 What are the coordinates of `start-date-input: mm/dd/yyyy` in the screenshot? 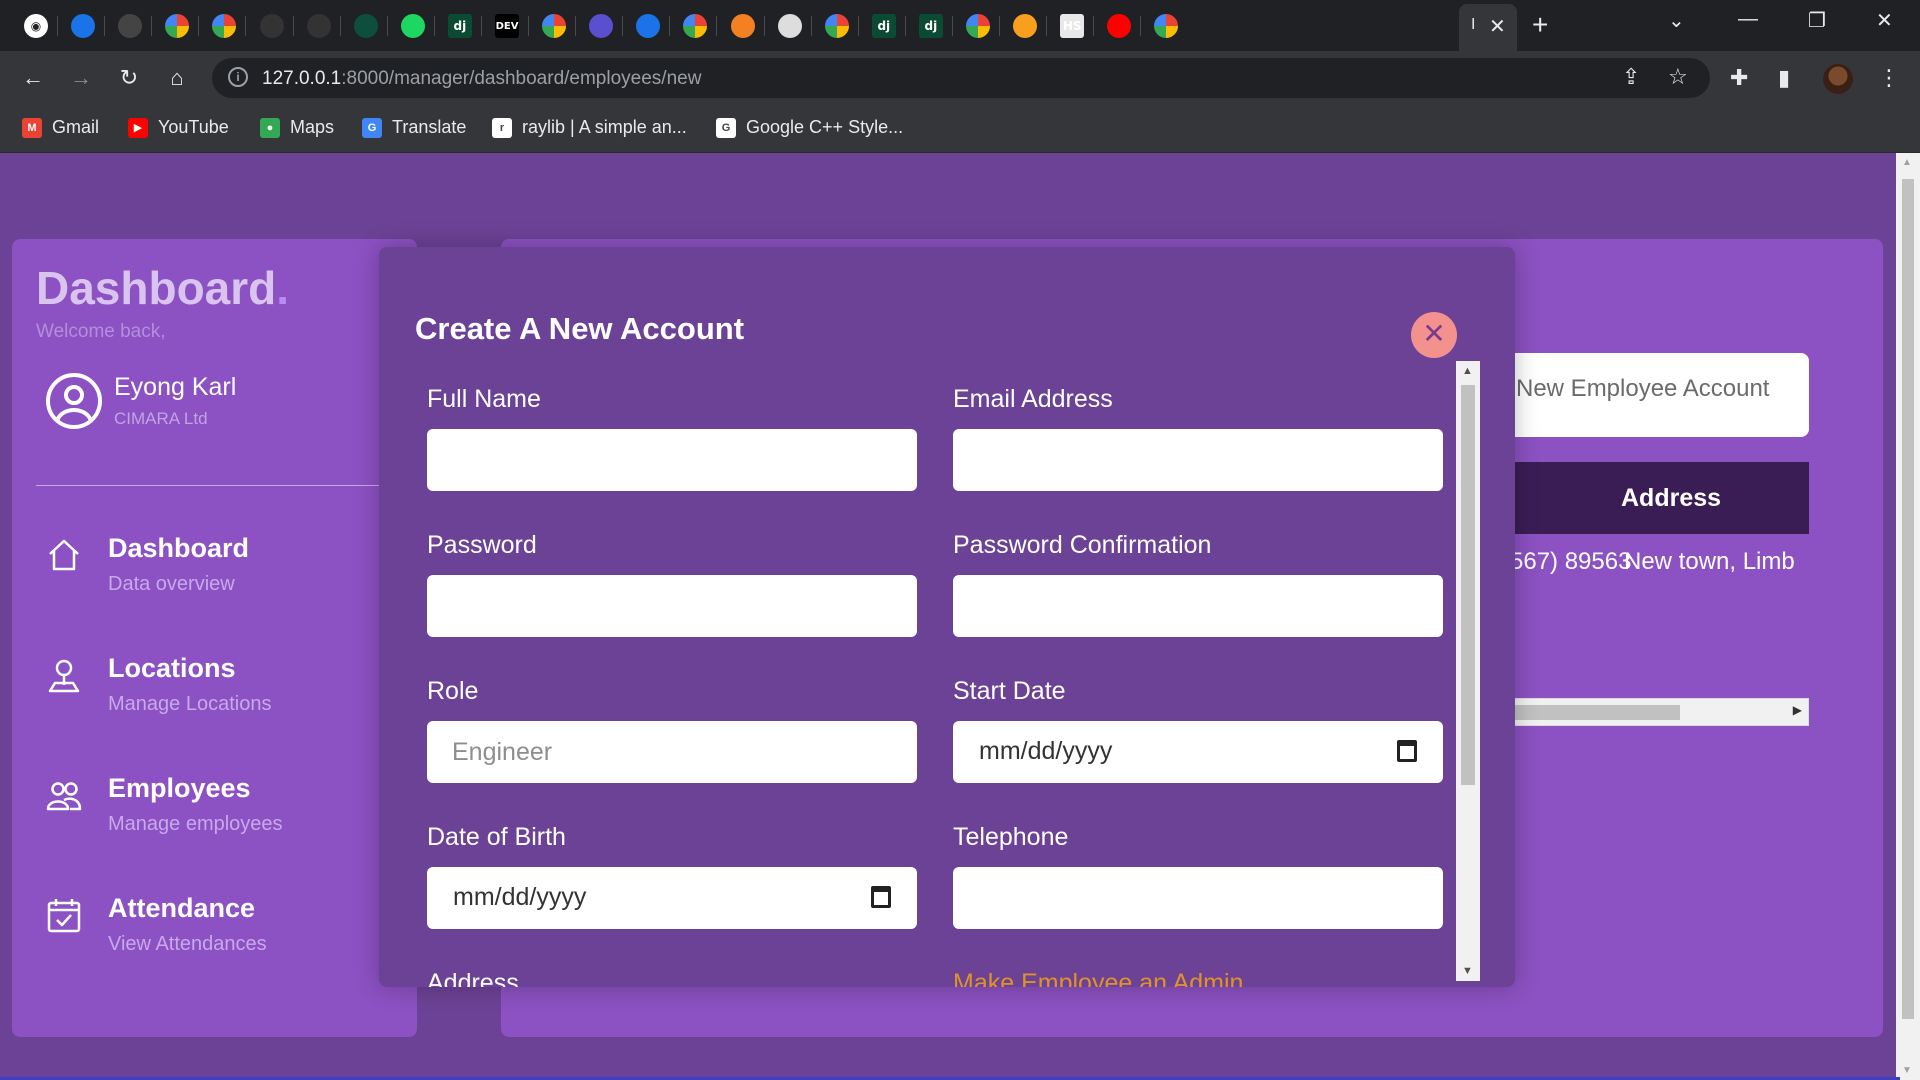 It's located at (1198, 752).